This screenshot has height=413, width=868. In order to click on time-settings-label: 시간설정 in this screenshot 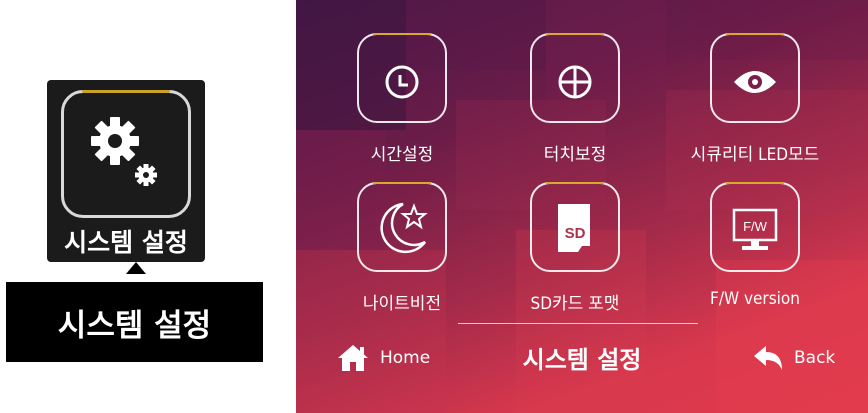, I will do `click(402, 155)`.